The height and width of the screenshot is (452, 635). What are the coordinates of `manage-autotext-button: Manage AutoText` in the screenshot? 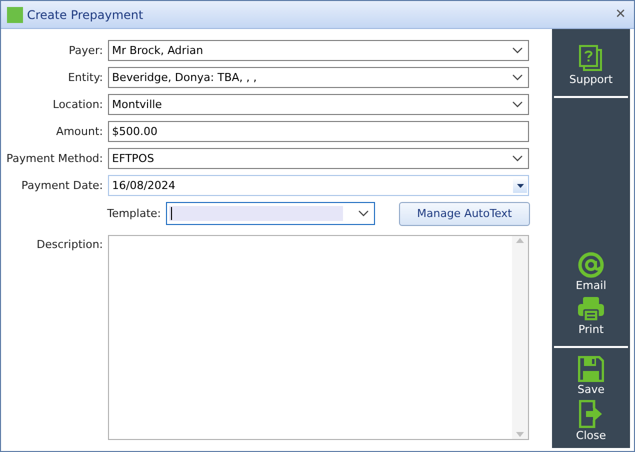 It's located at (464, 214).